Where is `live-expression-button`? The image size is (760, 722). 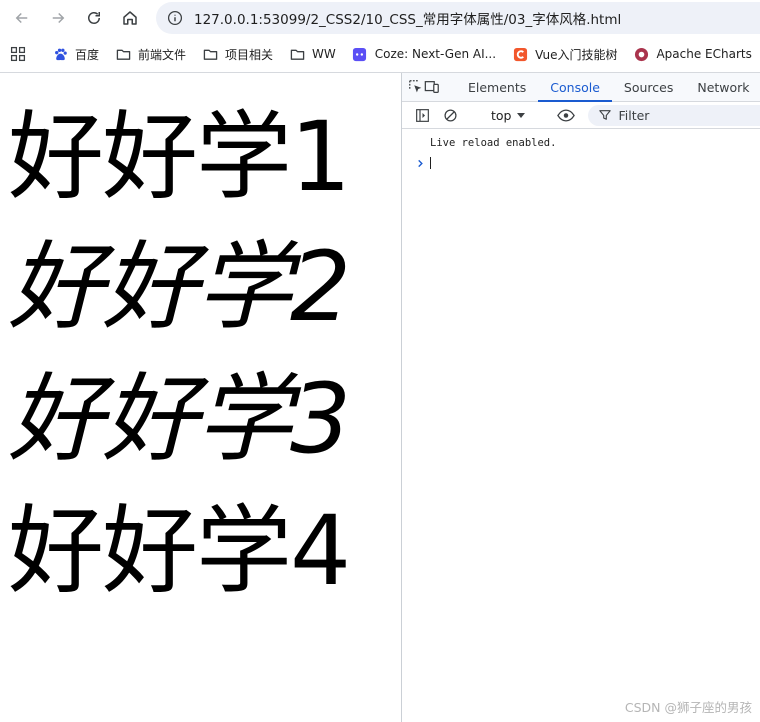
live-expression-button is located at coordinates (566, 115).